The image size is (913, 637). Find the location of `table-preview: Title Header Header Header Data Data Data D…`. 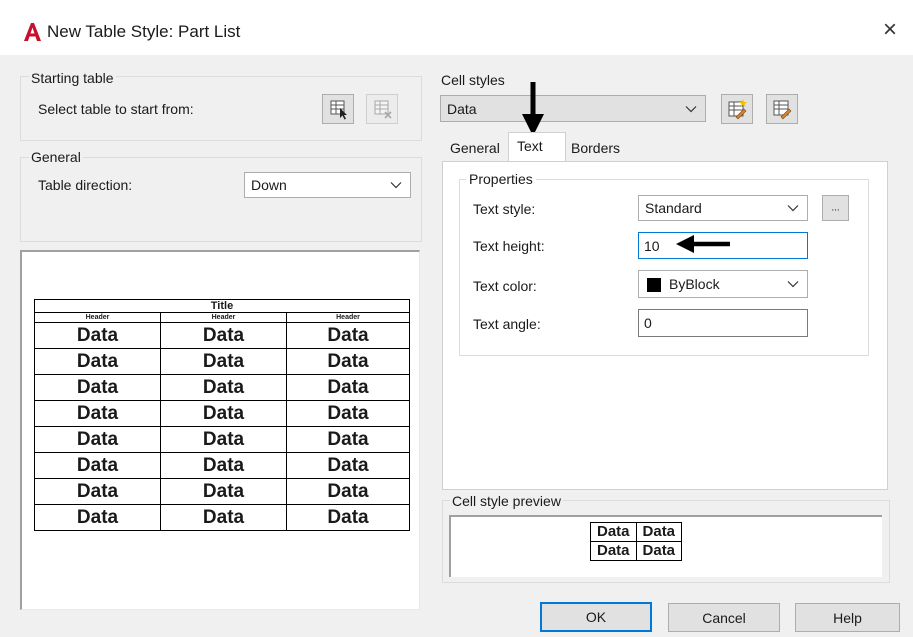

table-preview: Title Header Header Header Data Data Data D… is located at coordinates (222, 415).